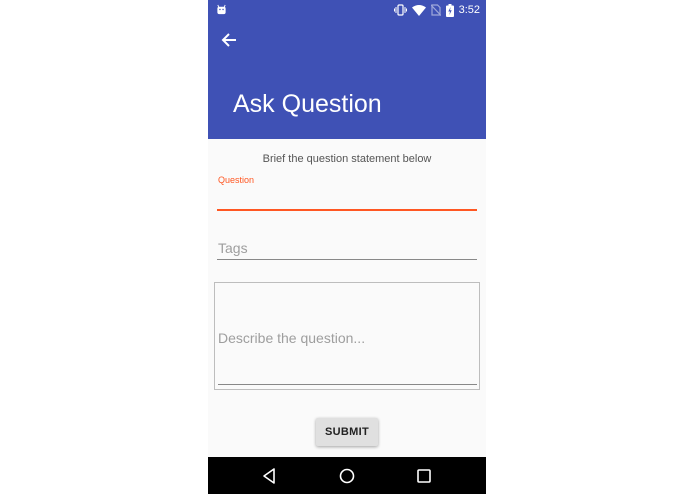 Image resolution: width=695 pixels, height=494 pixels. What do you see at coordinates (418, 10) in the screenshot?
I see `wifi-icon` at bounding box center [418, 10].